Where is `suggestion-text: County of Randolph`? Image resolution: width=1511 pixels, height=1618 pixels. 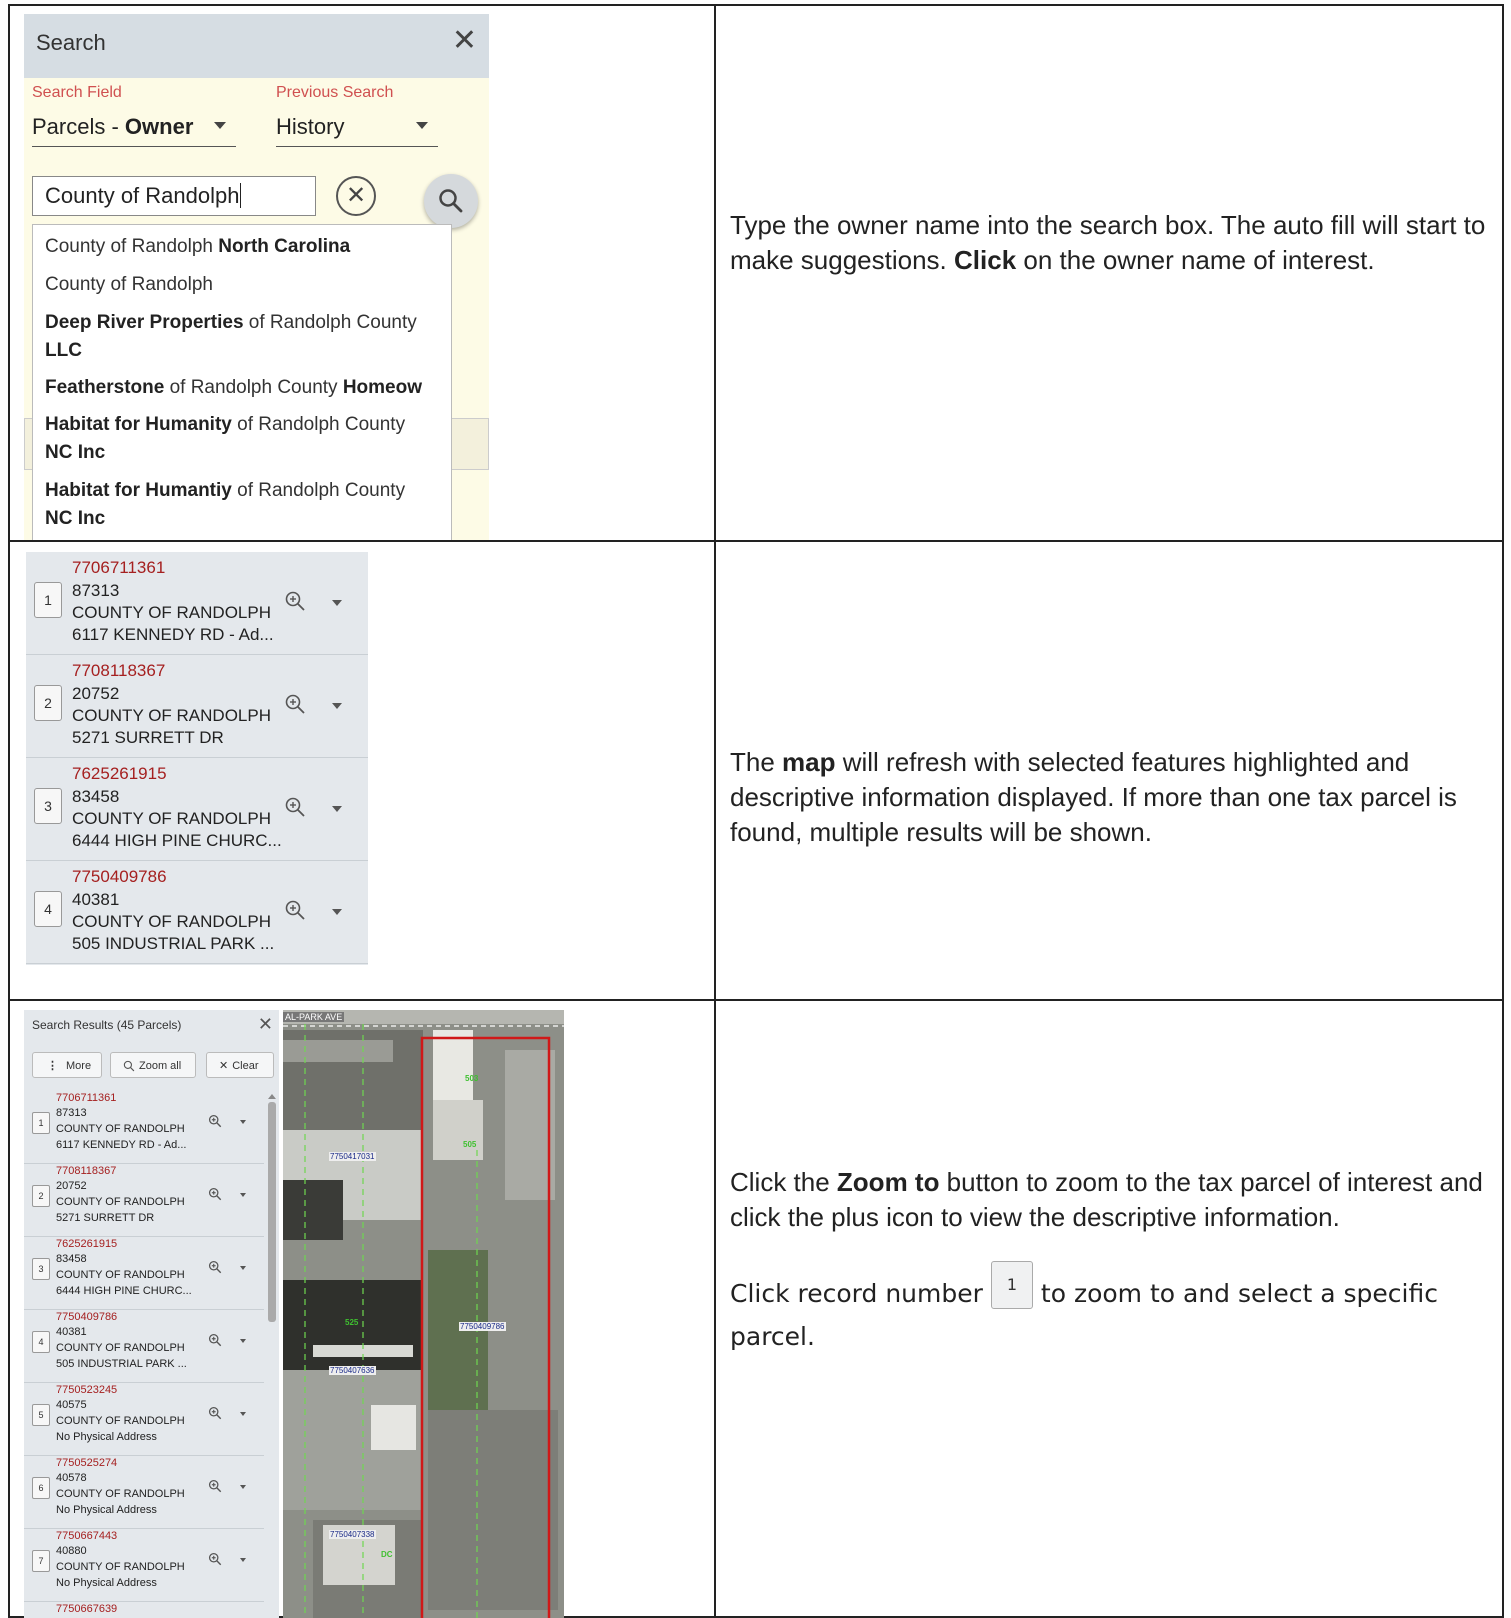 suggestion-text: County of Randolph is located at coordinates (132, 246).